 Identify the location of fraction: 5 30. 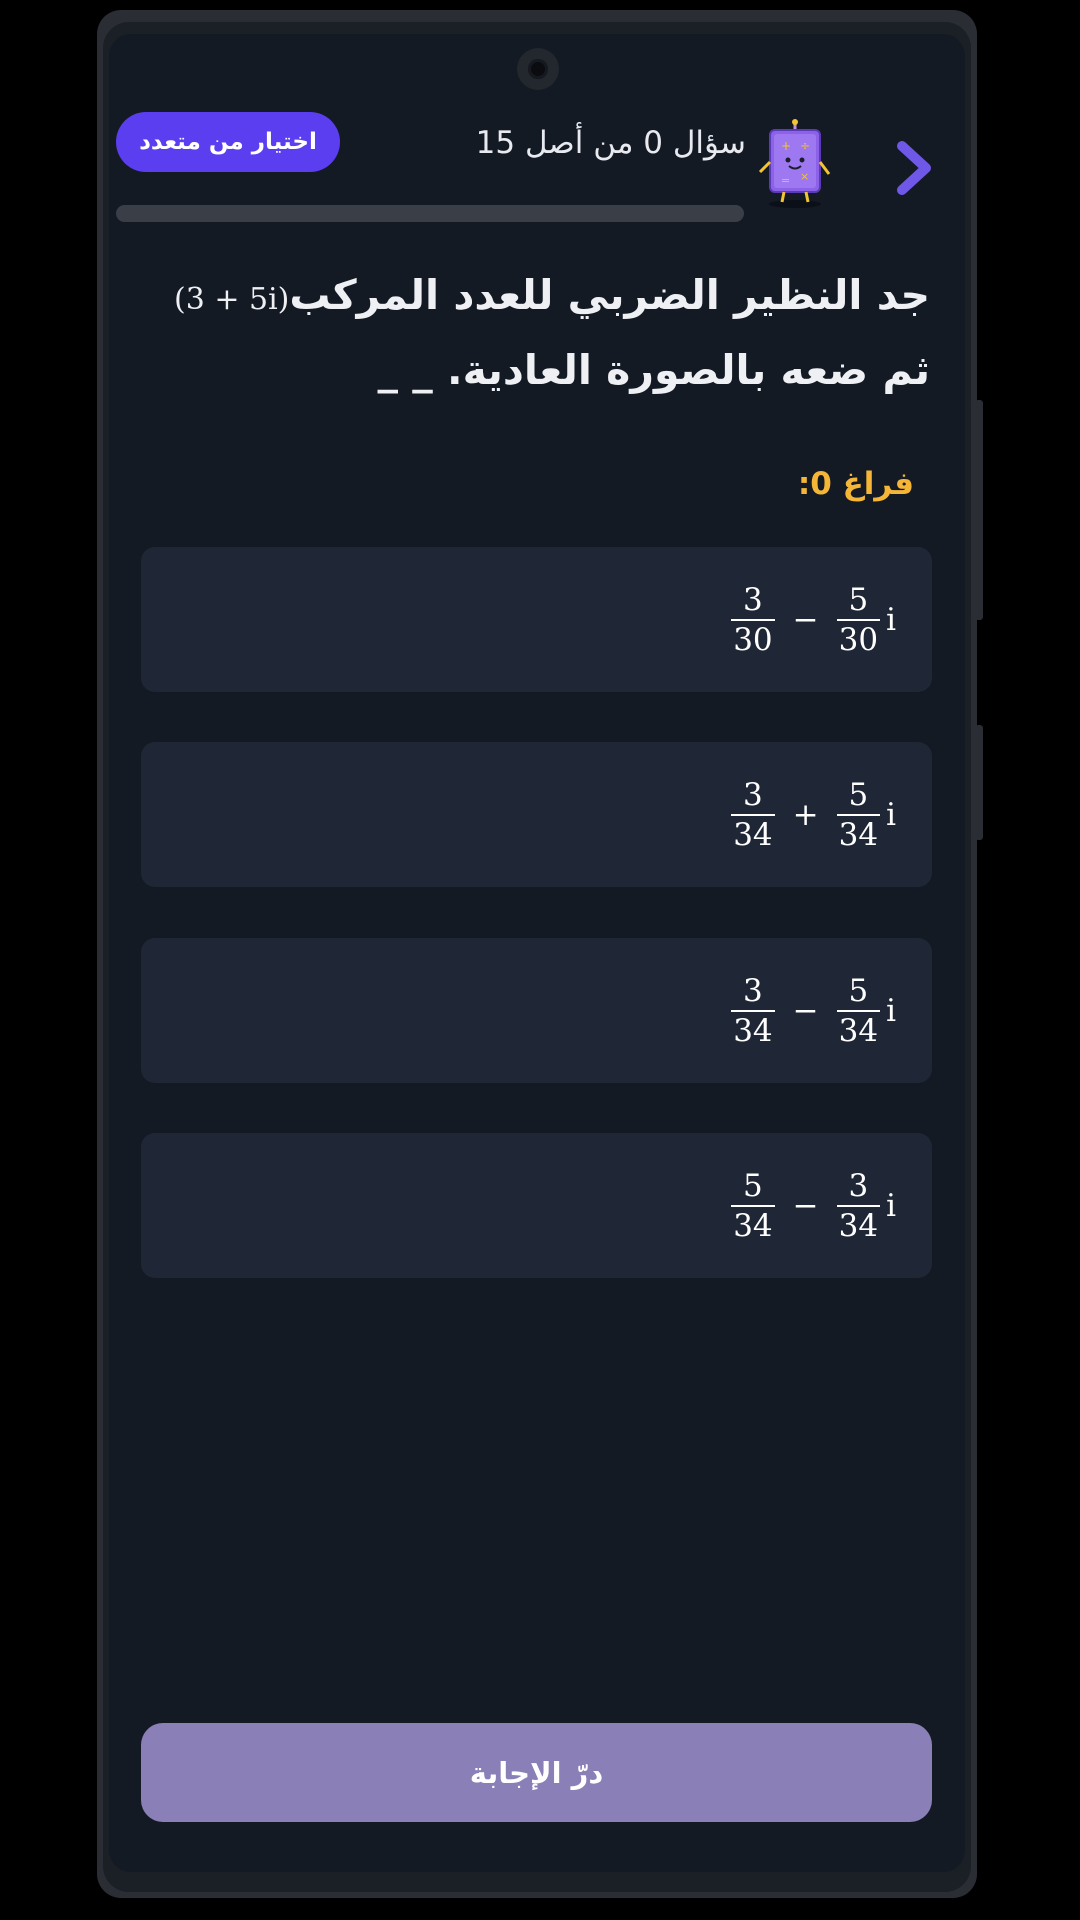
(858, 620).